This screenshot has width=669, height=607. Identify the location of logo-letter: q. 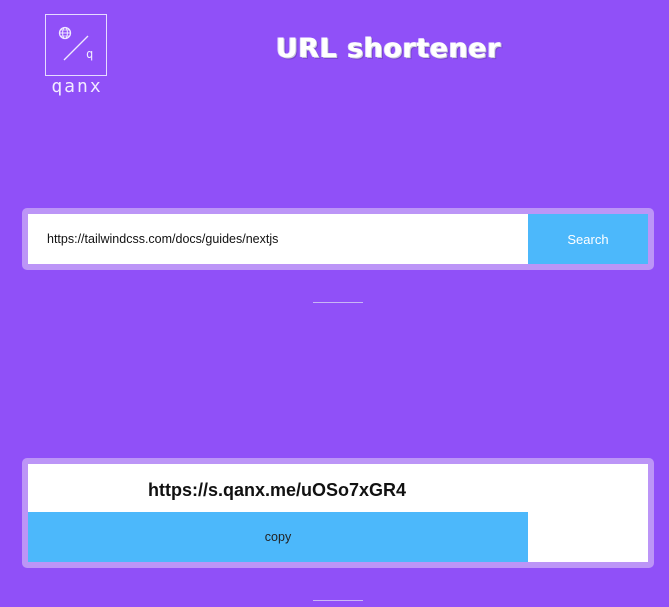
(90, 54).